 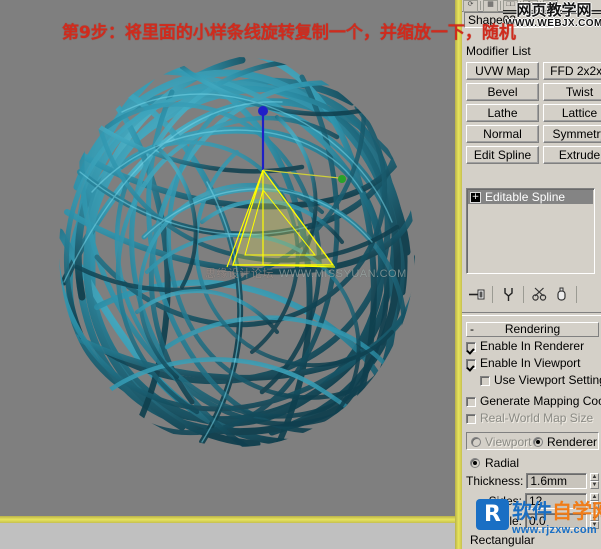 I want to click on viewport-watermark: 思缘设计论坛 WWW.MISSYUAN.COM, so click(x=306, y=273).